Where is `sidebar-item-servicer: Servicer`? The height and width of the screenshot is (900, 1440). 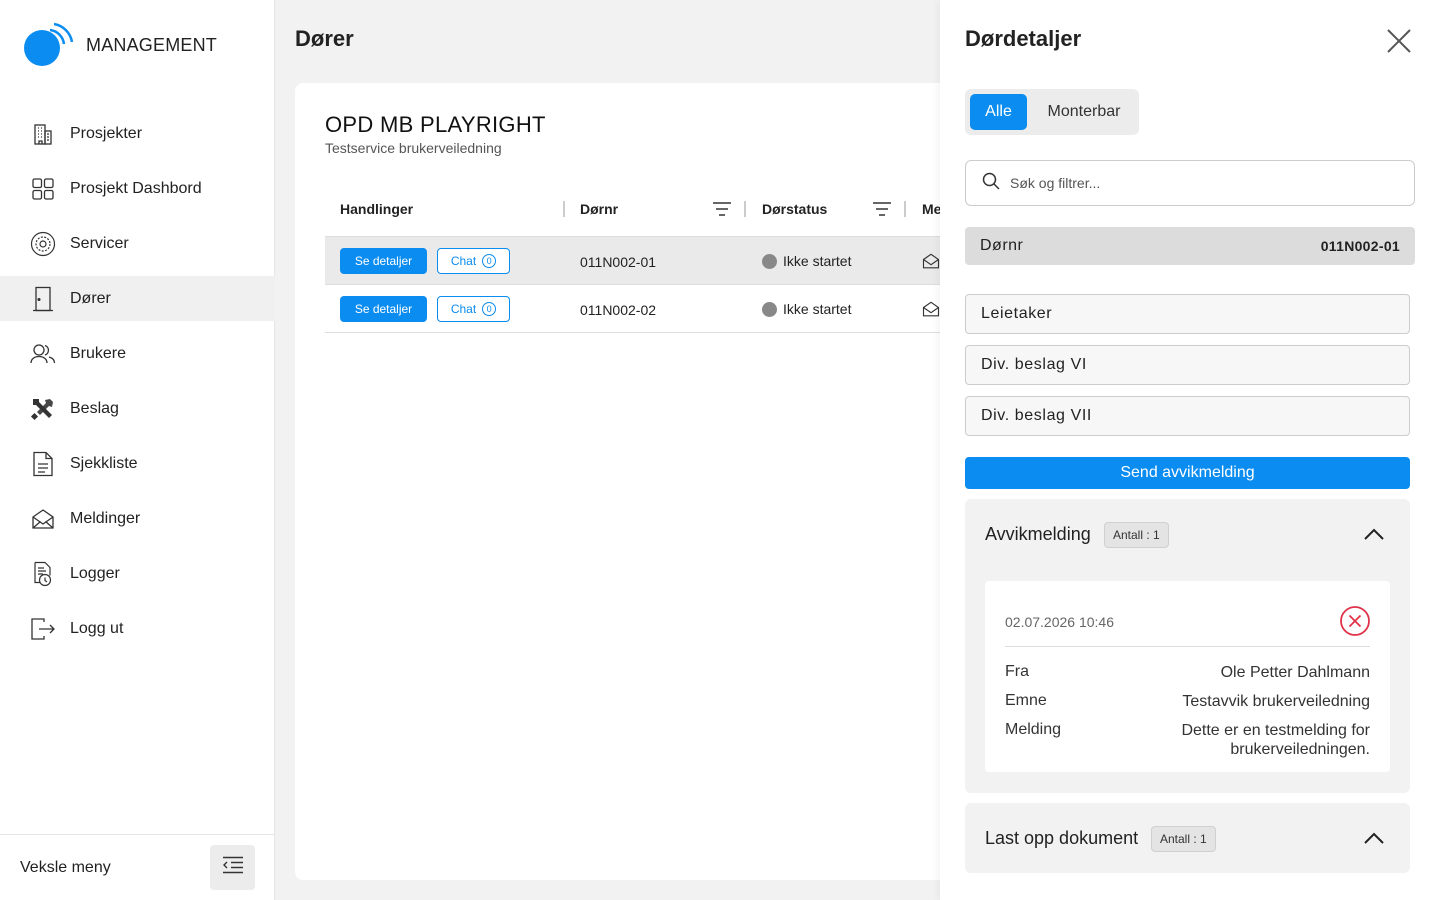
sidebar-item-servicer: Servicer is located at coordinates (137, 243).